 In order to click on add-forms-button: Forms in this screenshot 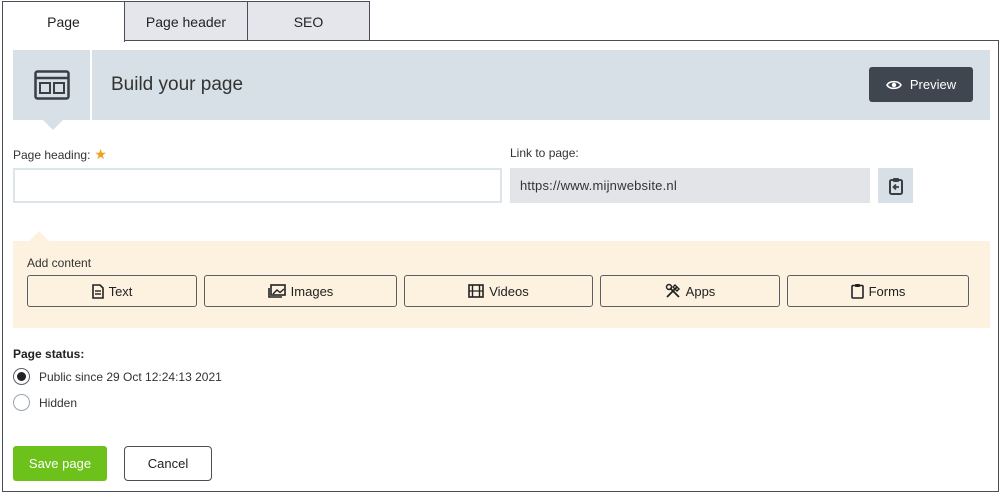, I will do `click(878, 291)`.